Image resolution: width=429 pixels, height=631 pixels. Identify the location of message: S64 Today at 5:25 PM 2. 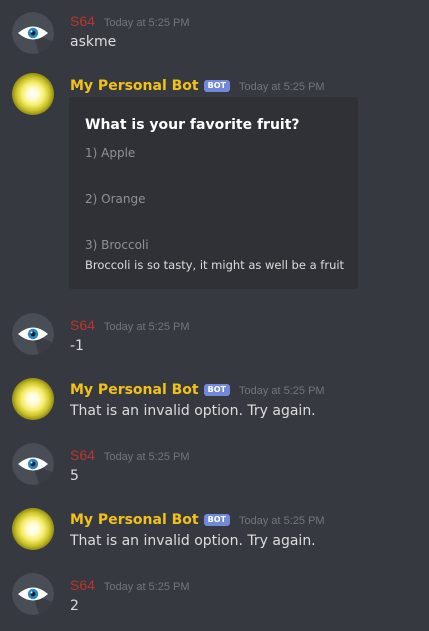
(214, 595).